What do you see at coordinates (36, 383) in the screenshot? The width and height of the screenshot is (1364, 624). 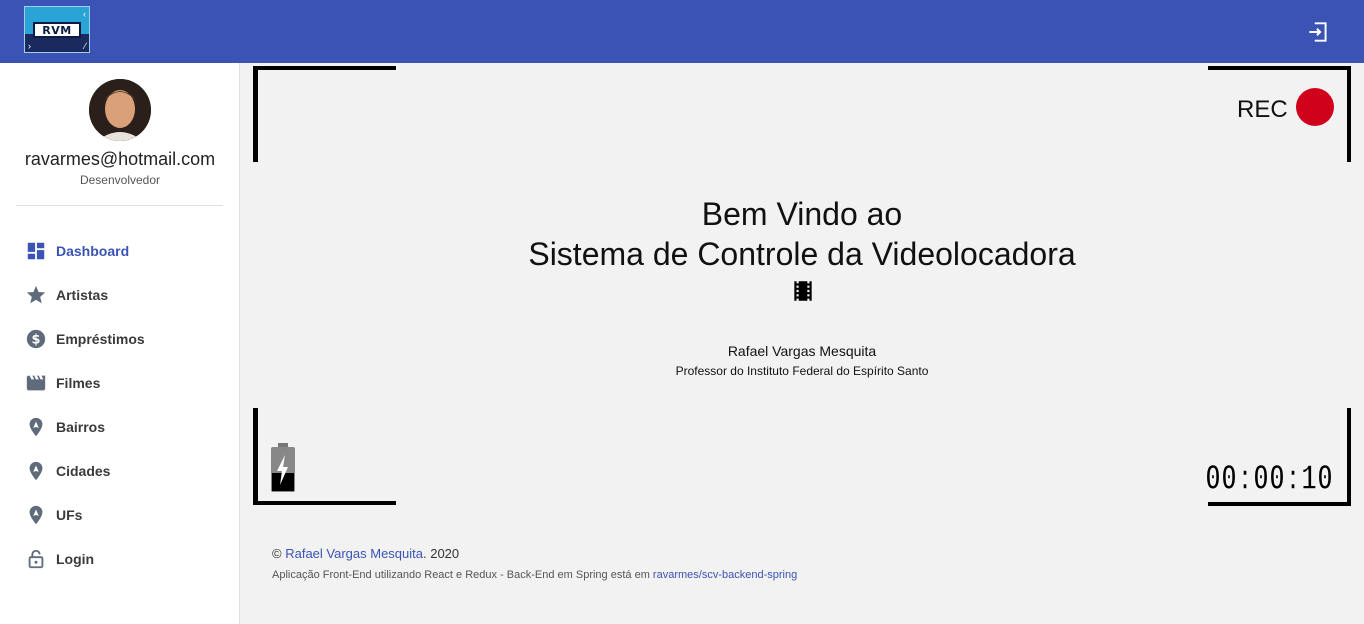 I see `movie-icon` at bounding box center [36, 383].